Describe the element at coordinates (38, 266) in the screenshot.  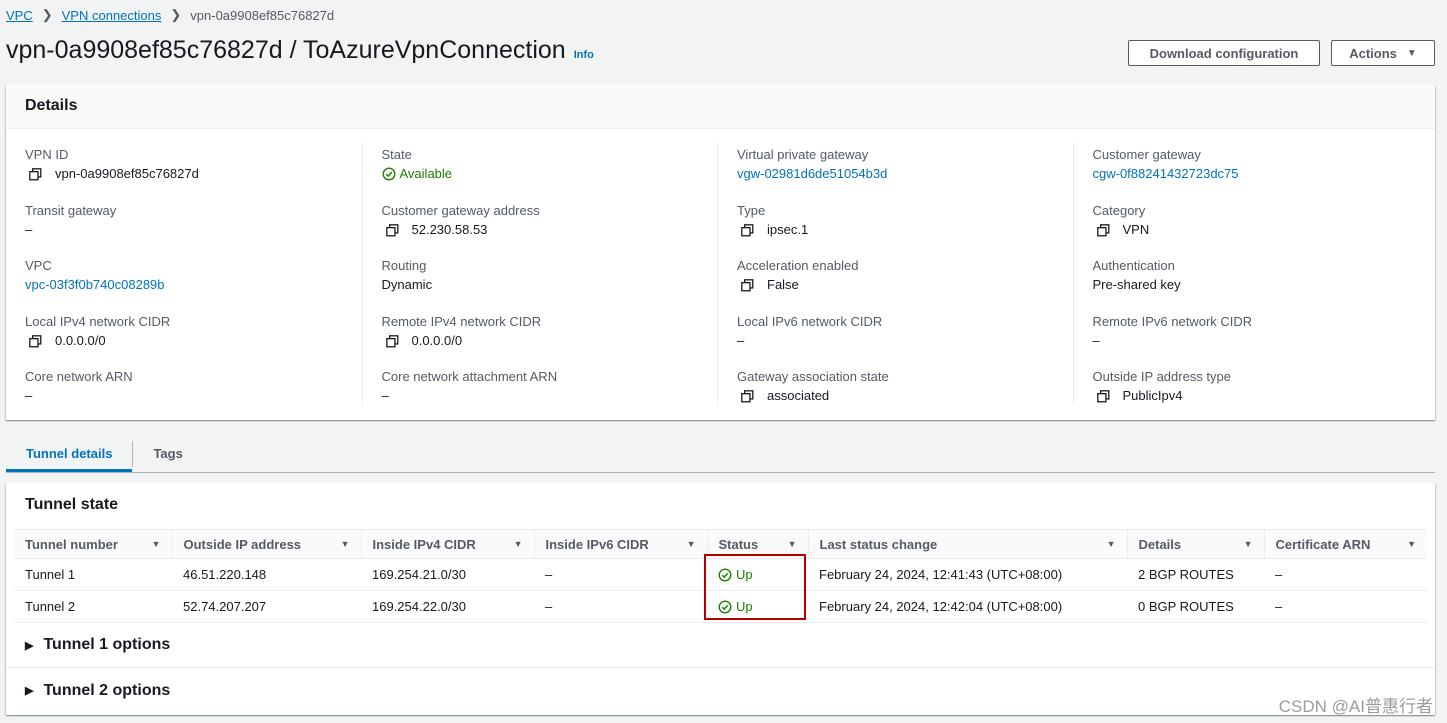
I see `field-label: VPC` at that location.